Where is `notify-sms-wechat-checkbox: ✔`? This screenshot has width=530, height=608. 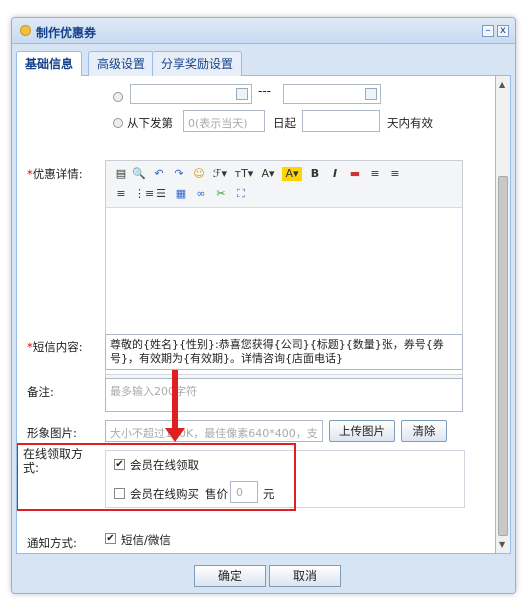
notify-sms-wechat-checkbox: ✔ is located at coordinates (110, 538).